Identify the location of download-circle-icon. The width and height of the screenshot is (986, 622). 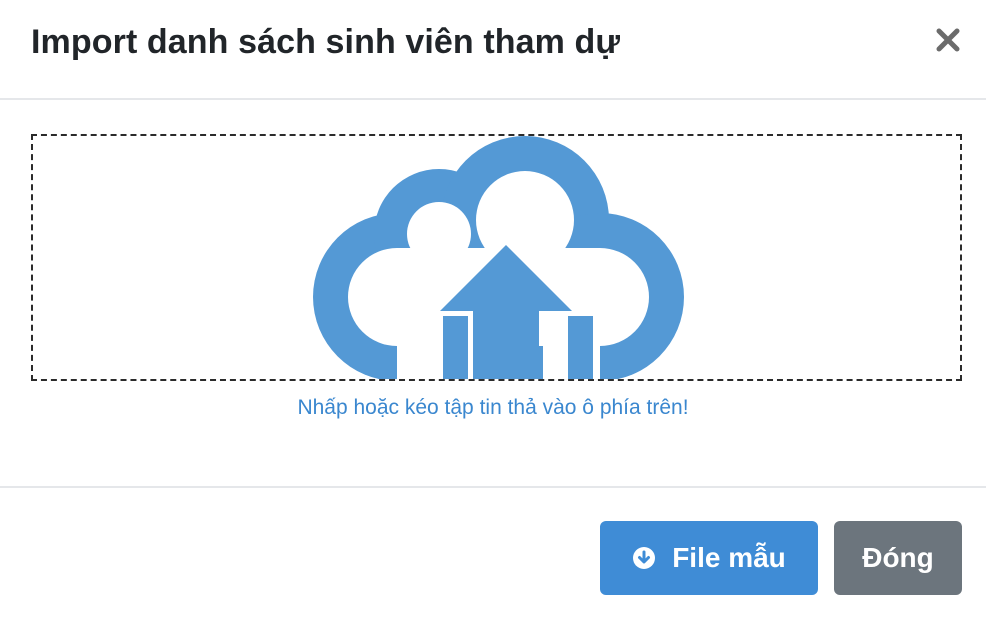
(644, 558).